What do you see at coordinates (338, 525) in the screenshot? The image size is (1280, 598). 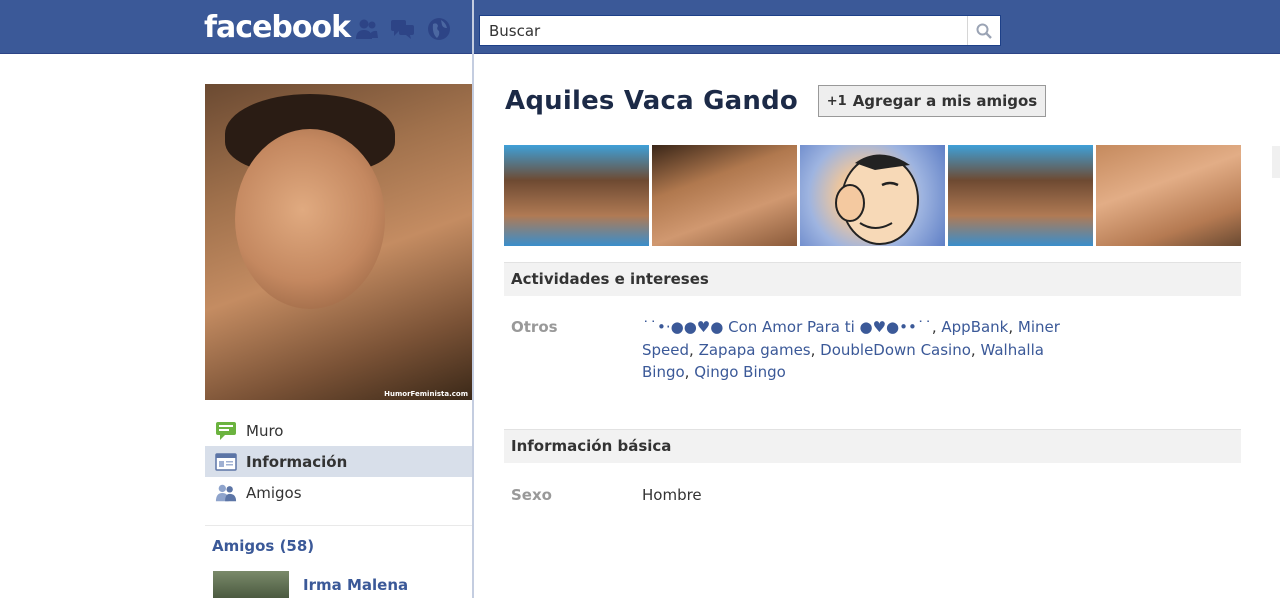 I see `sidebar-divider` at bounding box center [338, 525].